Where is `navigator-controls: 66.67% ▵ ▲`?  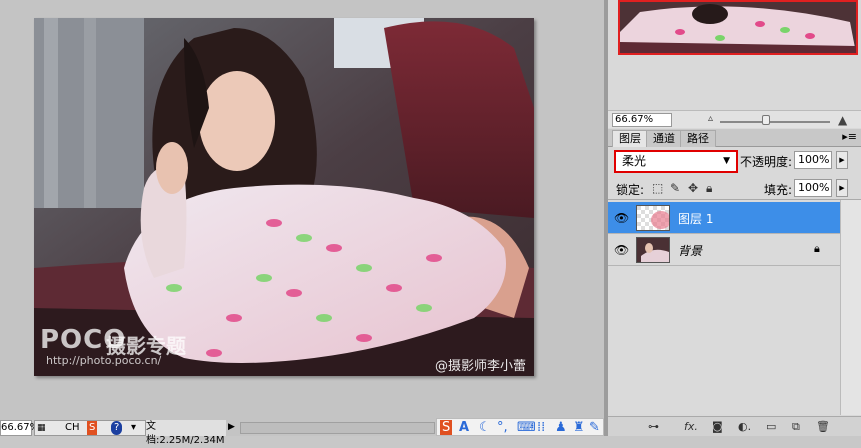 navigator-controls: 66.67% ▵ ▲ is located at coordinates (734, 119).